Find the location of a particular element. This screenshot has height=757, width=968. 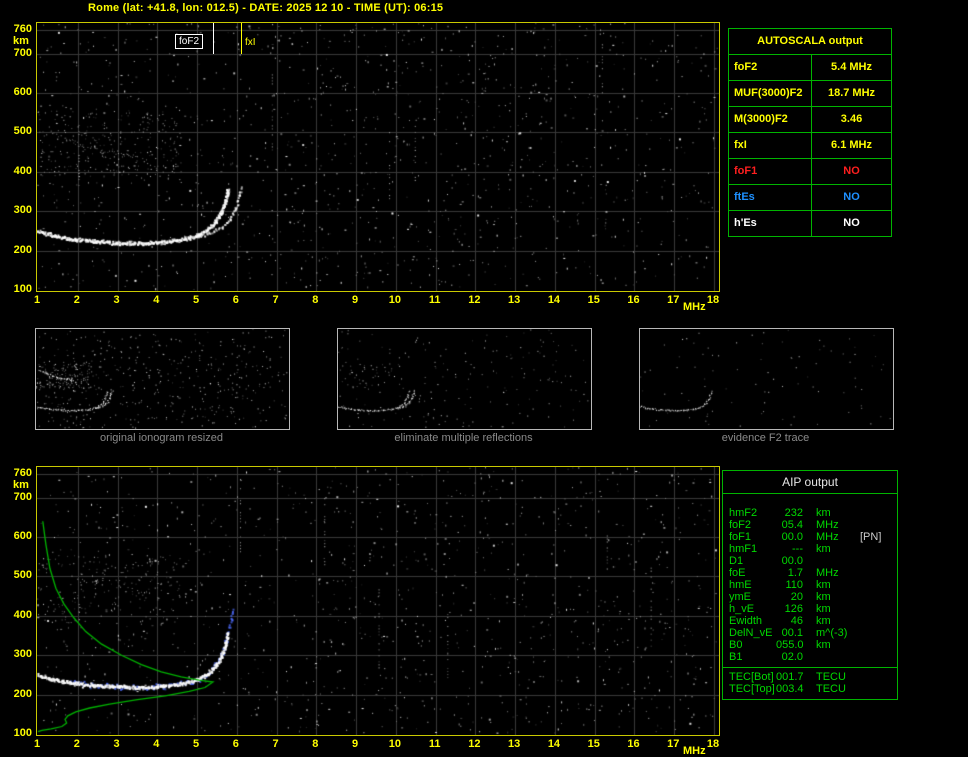

aip-row-unit is located at coordinates (831, 561).